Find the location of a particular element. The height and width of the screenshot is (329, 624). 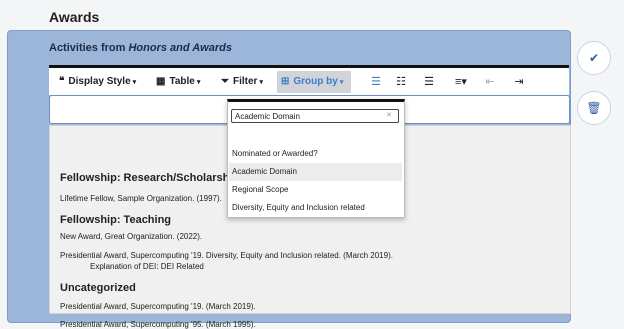

indent-icon: ⇥ is located at coordinates (519, 82).